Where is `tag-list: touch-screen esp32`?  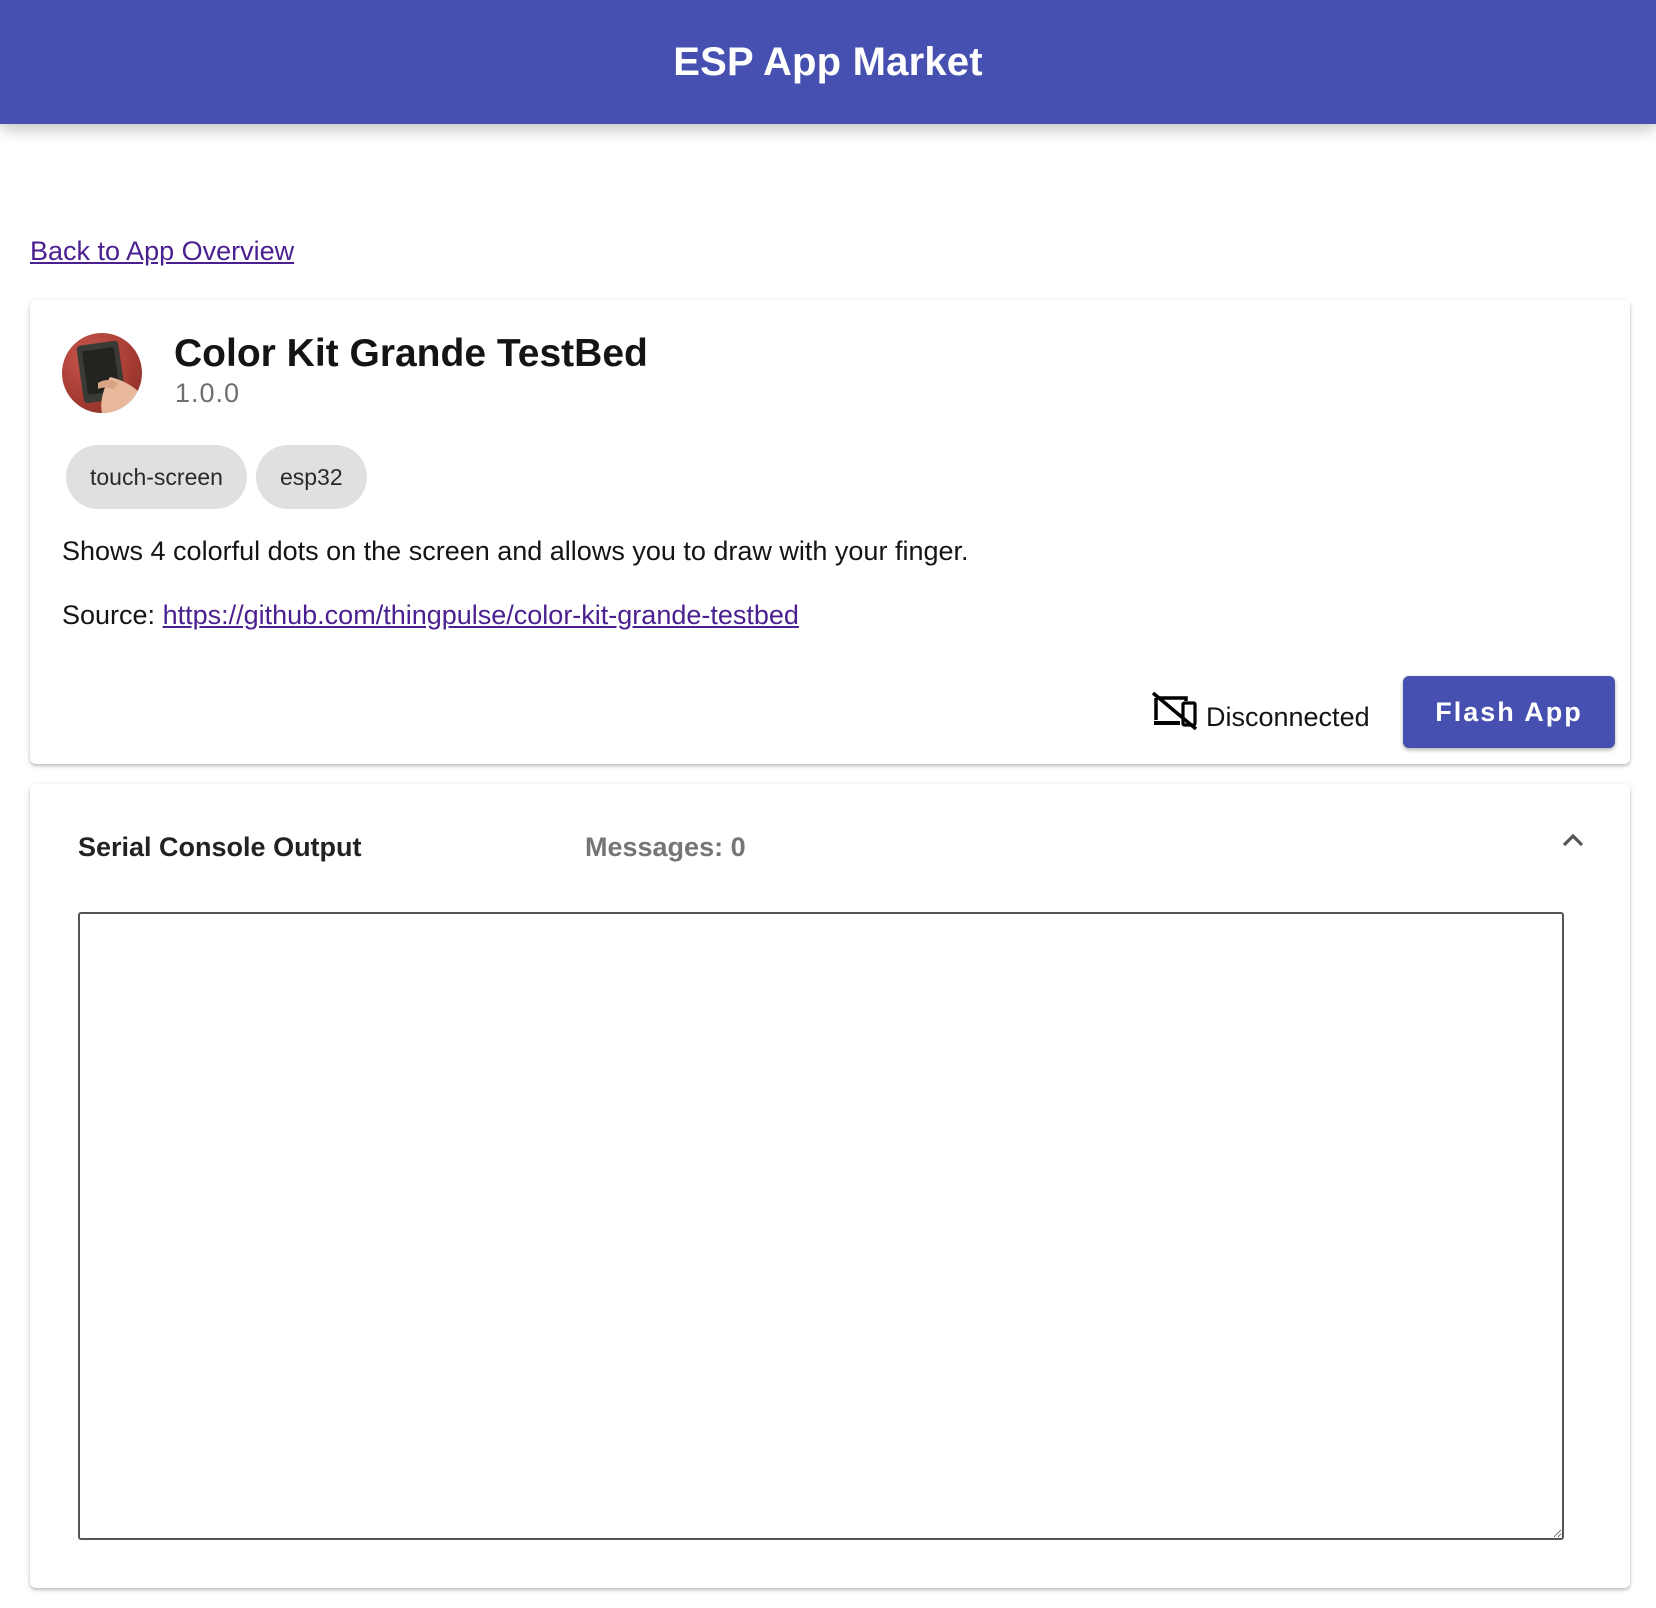 tag-list: touch-screen esp32 is located at coordinates (216, 477).